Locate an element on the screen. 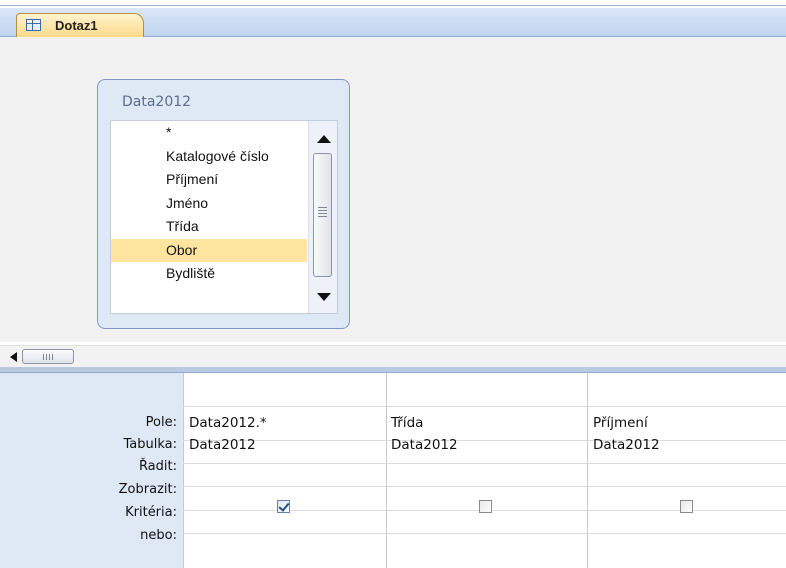 This screenshot has height=568, width=786. grid-cell-field-3: Příjmení is located at coordinates (620, 423).